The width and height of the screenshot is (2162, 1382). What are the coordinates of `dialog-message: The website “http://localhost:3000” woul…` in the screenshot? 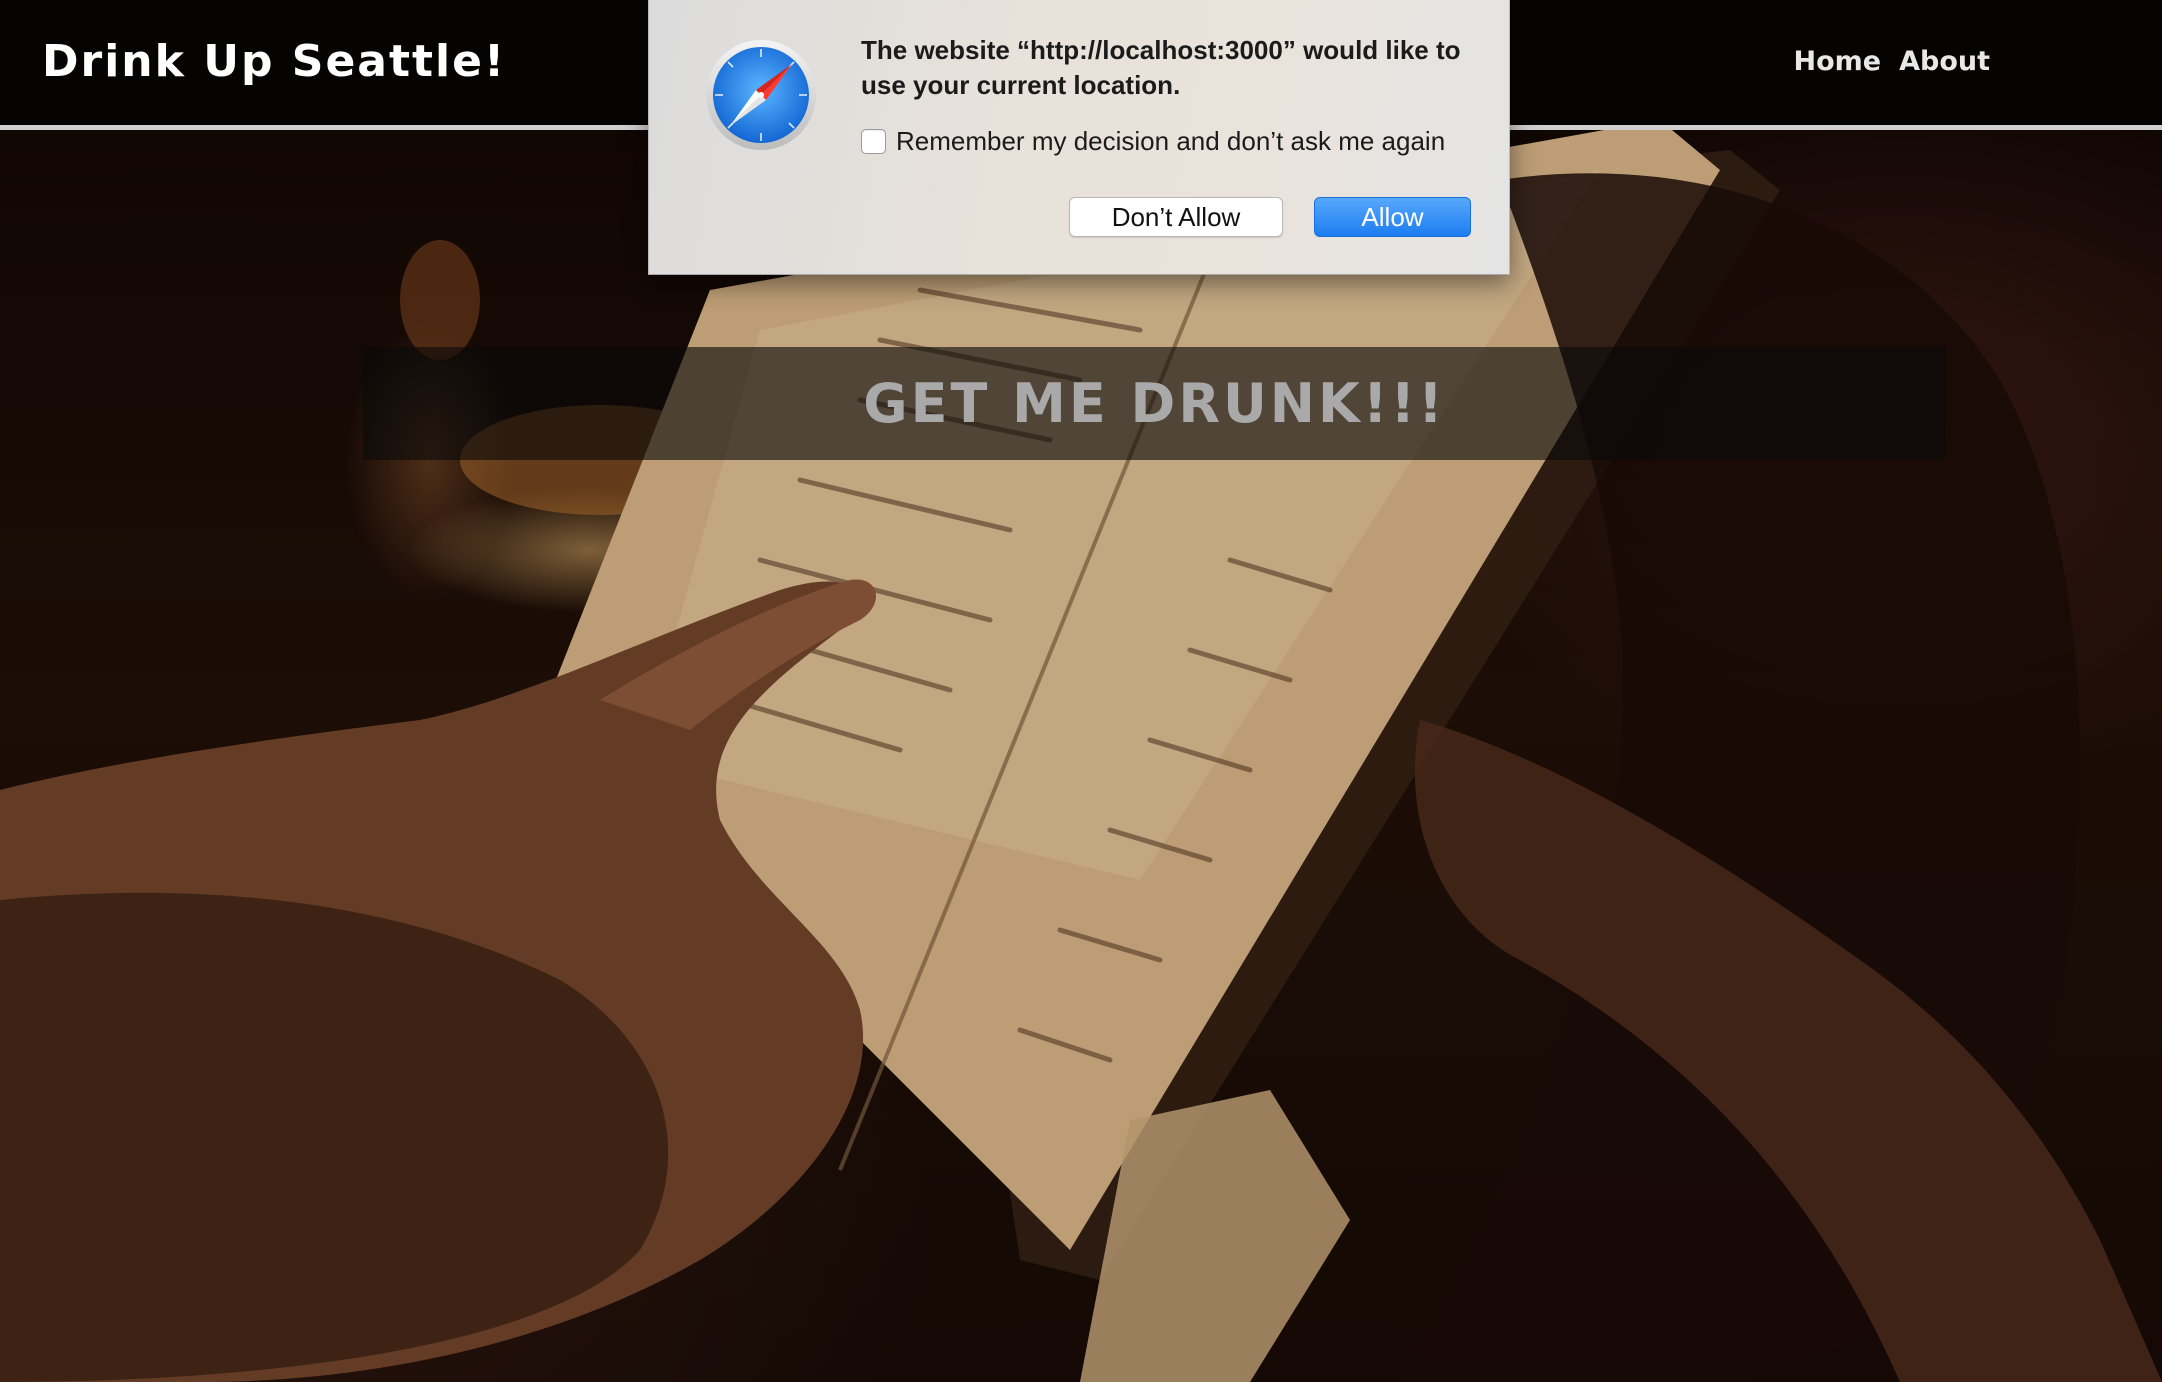 It's located at (1161, 67).